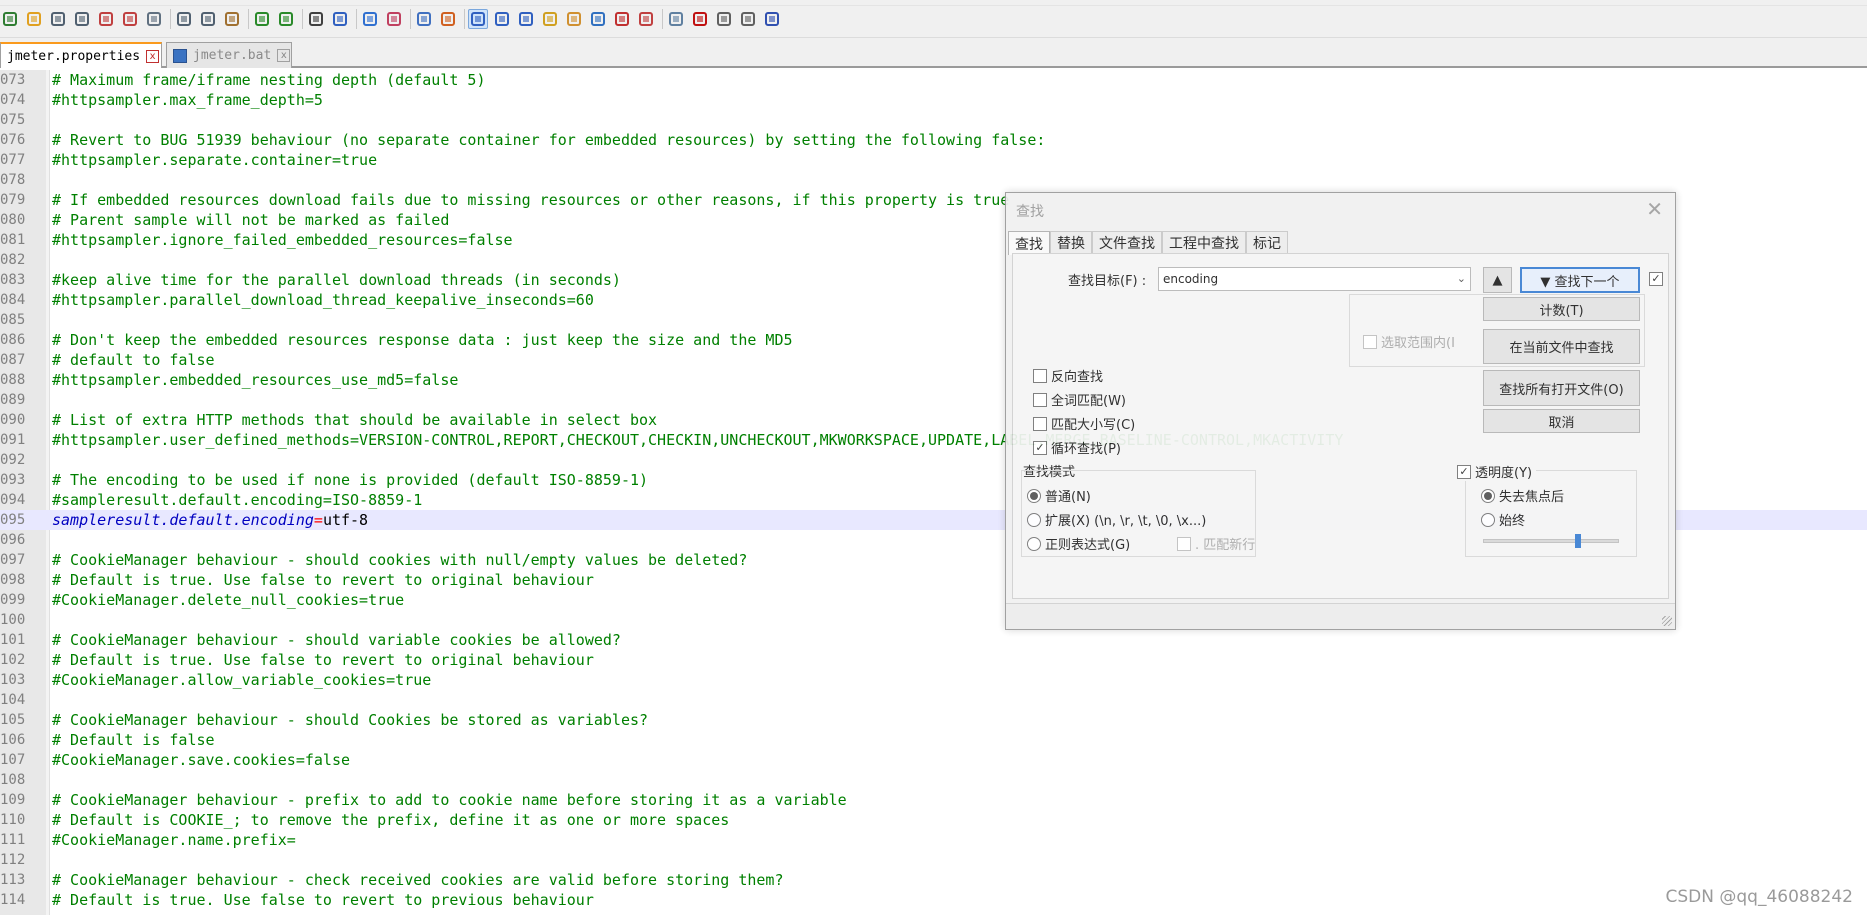 The width and height of the screenshot is (1867, 915). Describe the element at coordinates (933, 860) in the screenshot. I see `code-line: 112` at that location.